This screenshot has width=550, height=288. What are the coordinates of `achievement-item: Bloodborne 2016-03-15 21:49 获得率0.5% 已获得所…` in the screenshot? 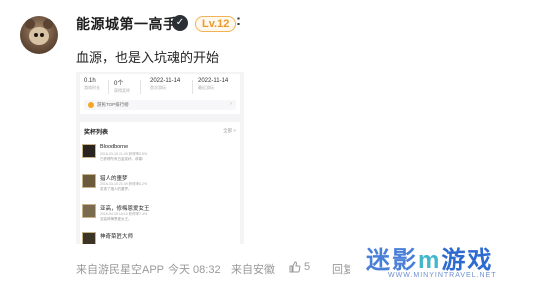 It's located at (157, 157).